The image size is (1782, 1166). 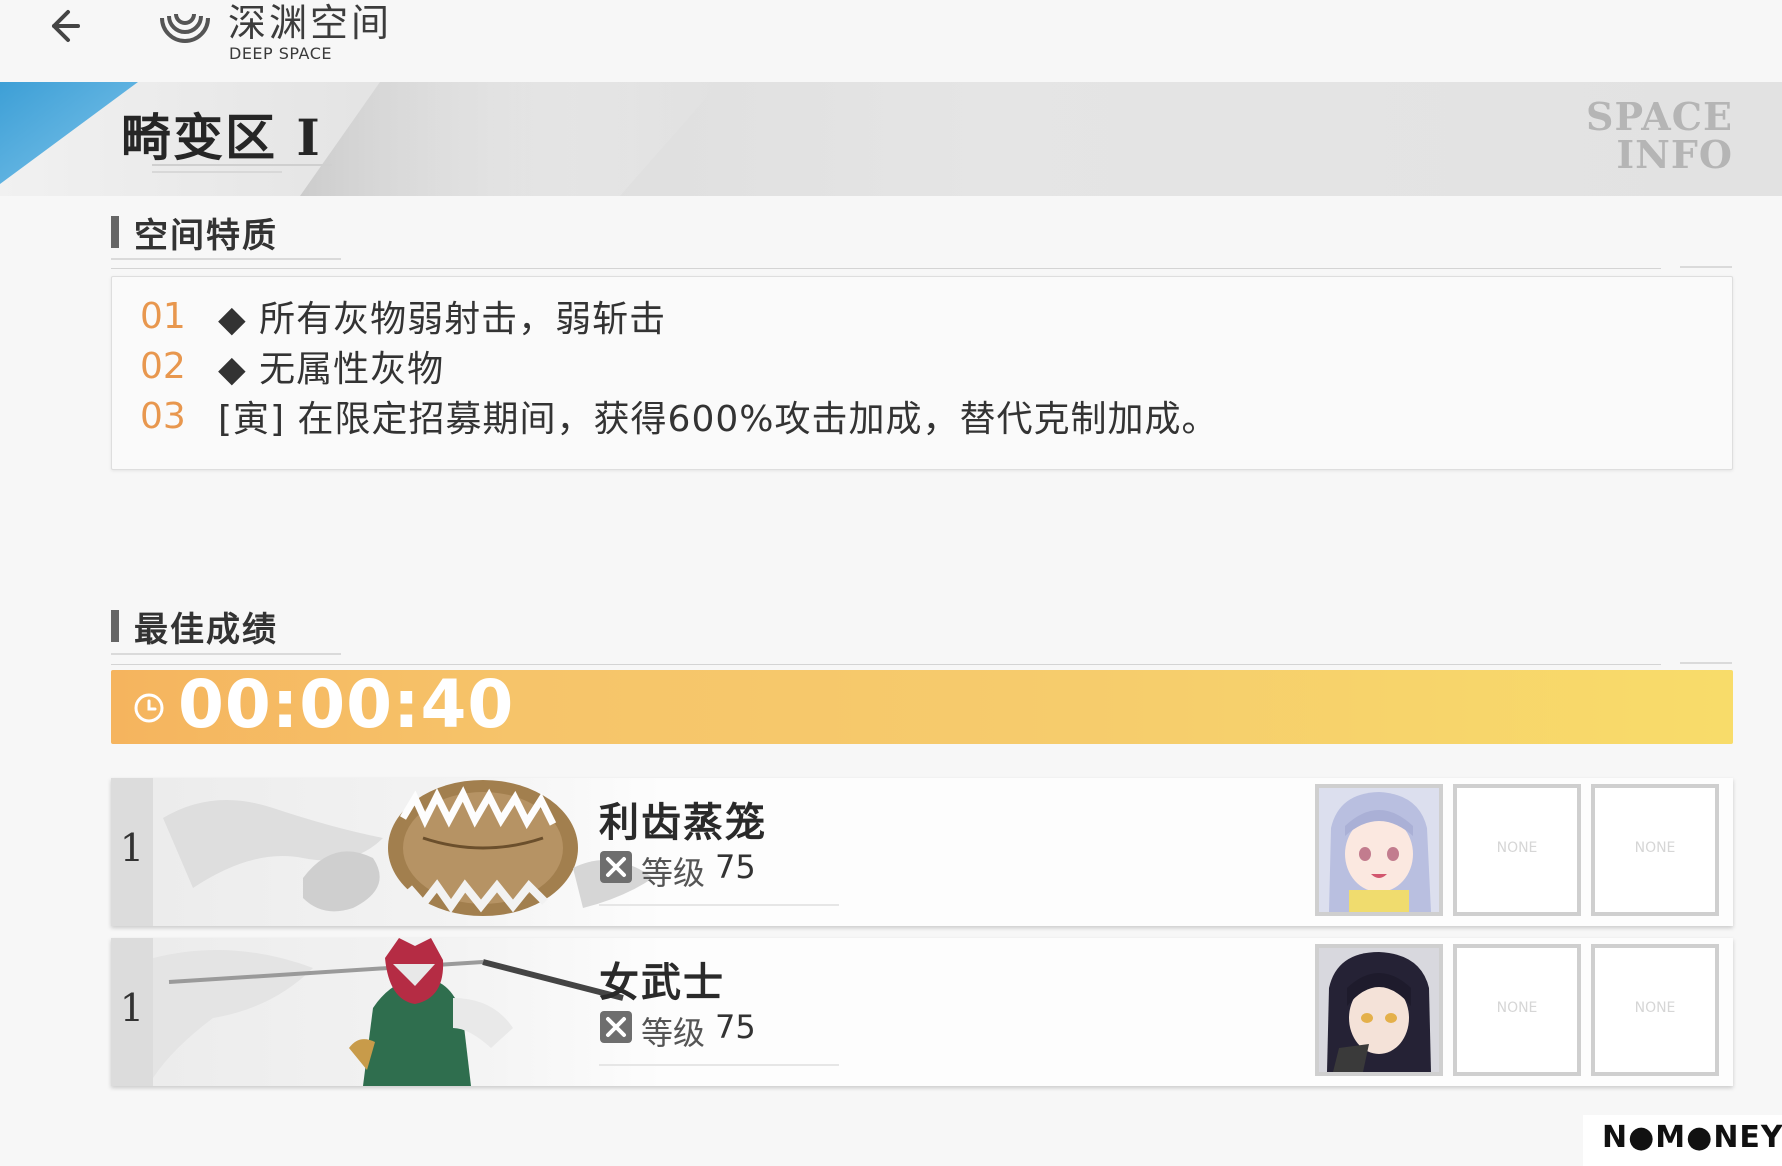 What do you see at coordinates (718, 419) in the screenshot?
I see `trait-text: [寅] 在限定招募期间，获得600%攻击加成，替代克制加成。` at bounding box center [718, 419].